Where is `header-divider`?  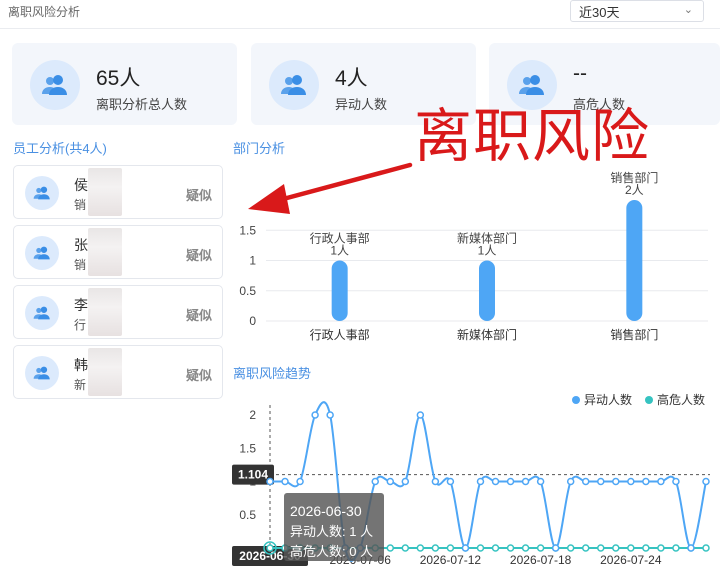
header-divider is located at coordinates (360, 28).